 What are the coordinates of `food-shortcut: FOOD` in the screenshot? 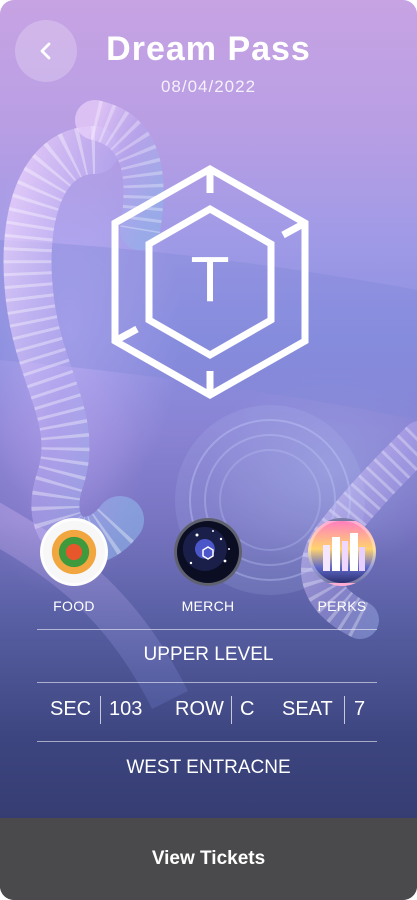 It's located at (74, 566).